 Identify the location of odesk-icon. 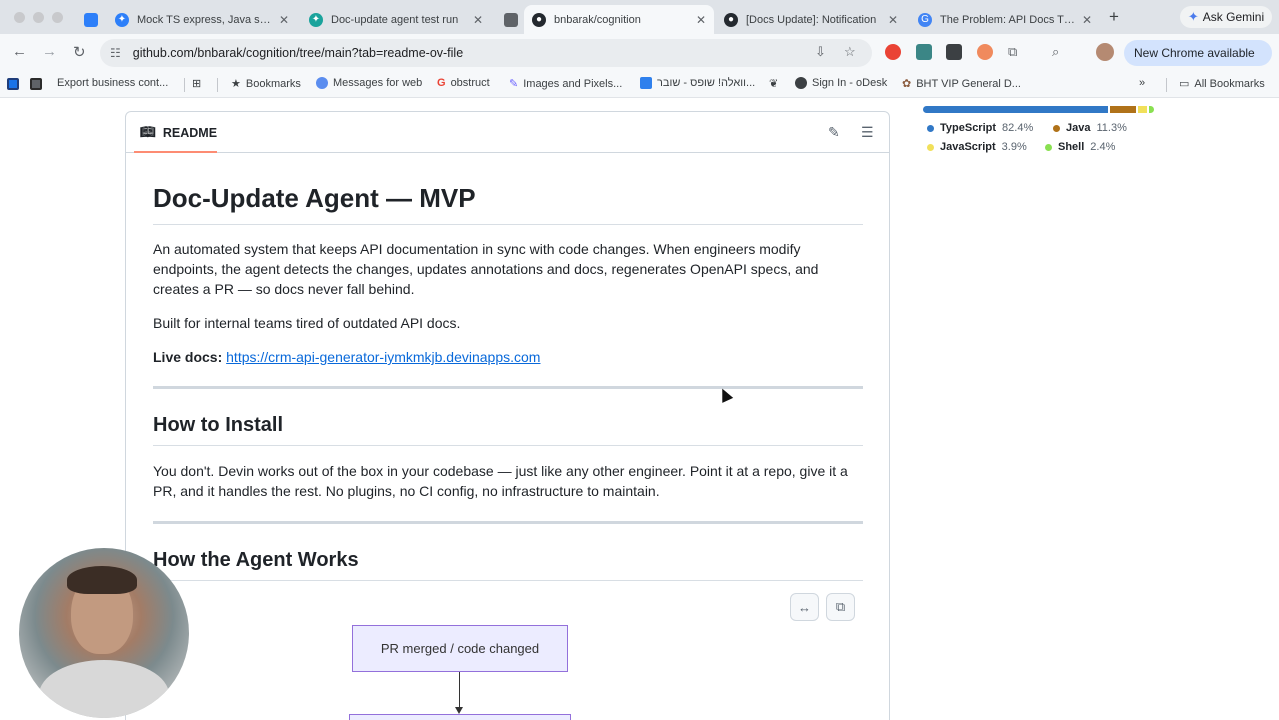
(801, 83).